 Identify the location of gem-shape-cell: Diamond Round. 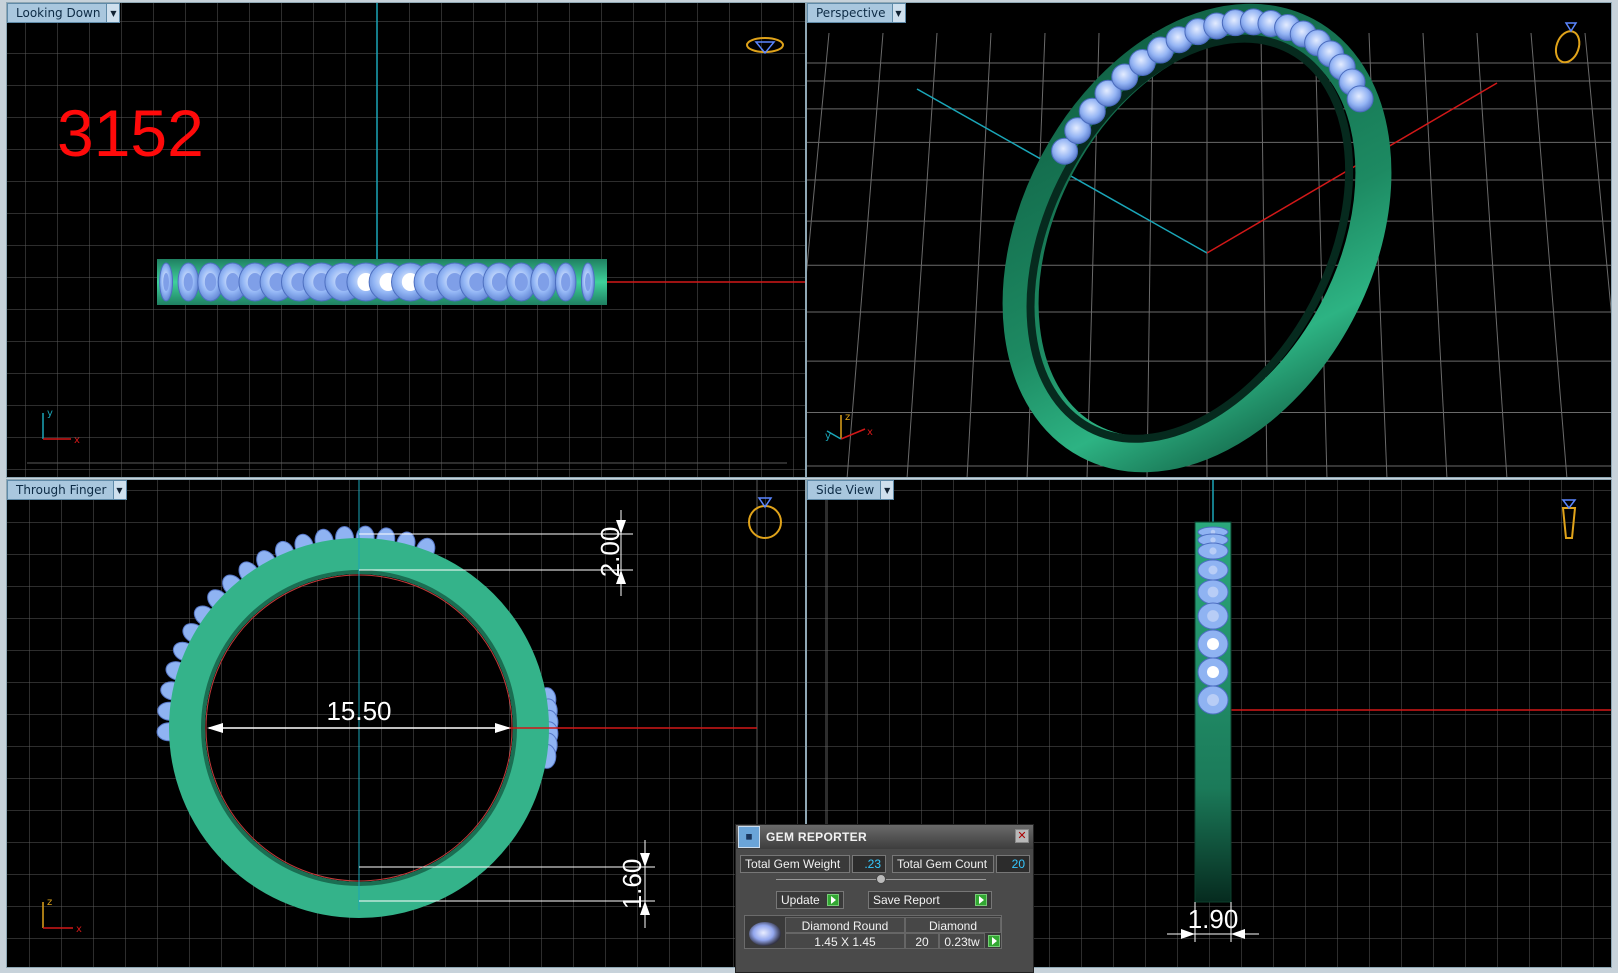
(845, 925).